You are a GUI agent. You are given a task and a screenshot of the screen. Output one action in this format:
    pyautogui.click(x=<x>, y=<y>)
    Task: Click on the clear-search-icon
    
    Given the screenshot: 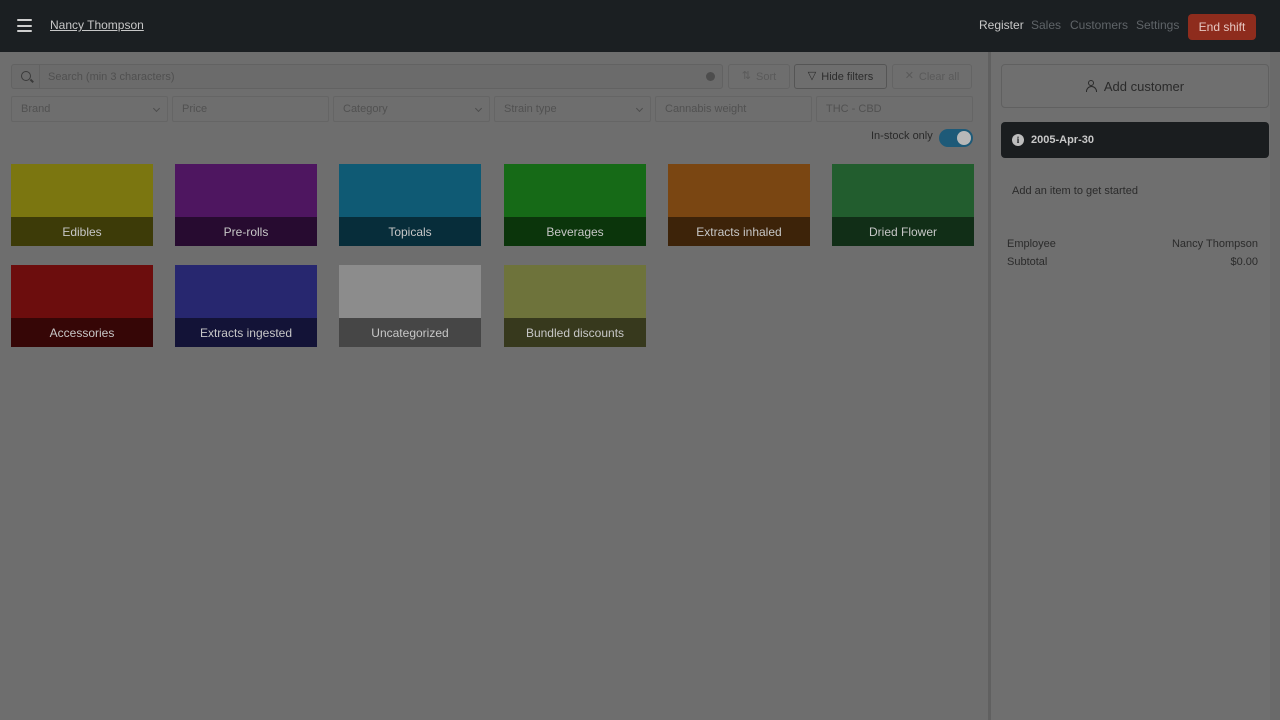 What is the action you would take?
    pyautogui.click(x=710, y=76)
    